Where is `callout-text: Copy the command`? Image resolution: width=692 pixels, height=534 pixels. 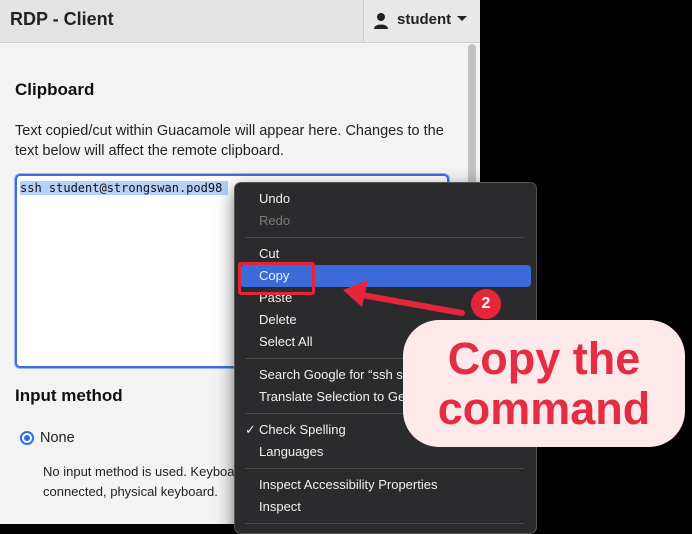
callout-text: Copy the command is located at coordinates (544, 384).